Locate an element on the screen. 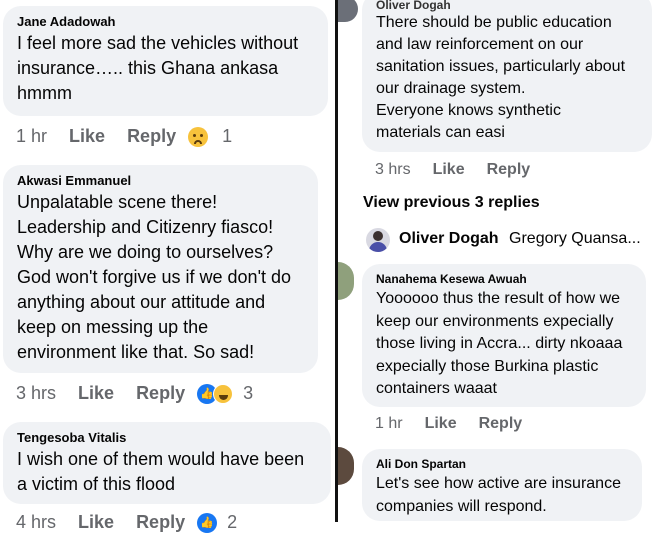 The width and height of the screenshot is (656, 533). comment-author: Jane Adadowah is located at coordinates (166, 22).